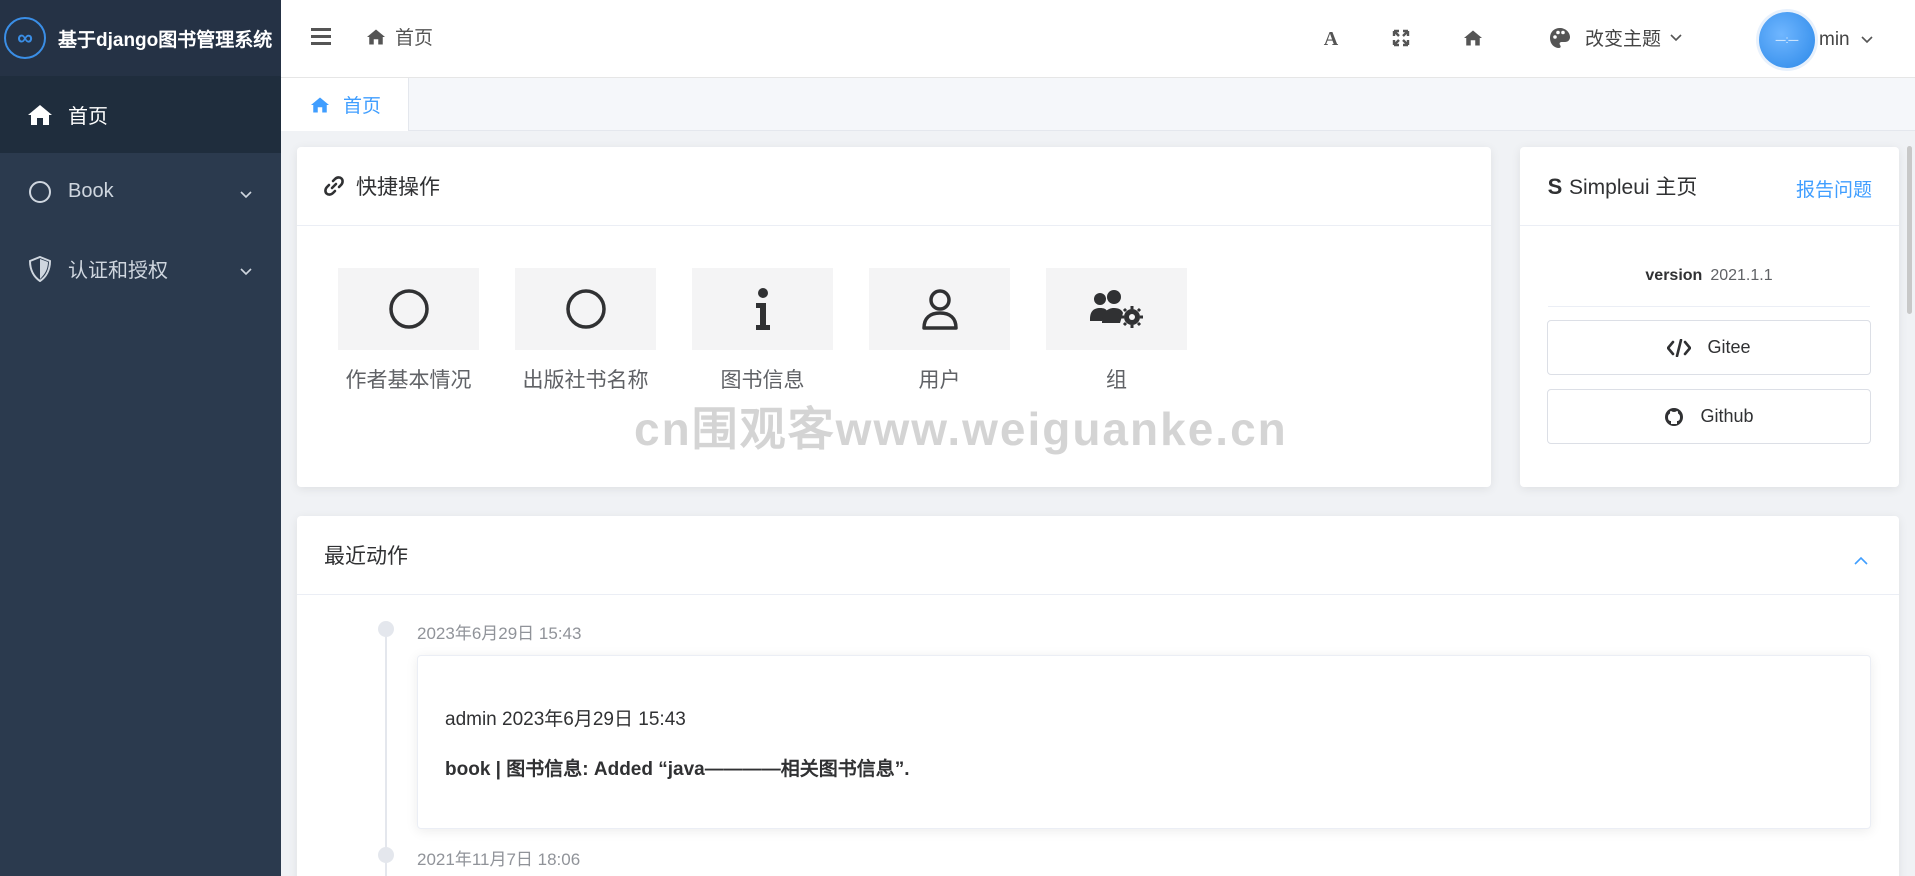  I want to click on theme-label: 改变主题, so click(1623, 39).